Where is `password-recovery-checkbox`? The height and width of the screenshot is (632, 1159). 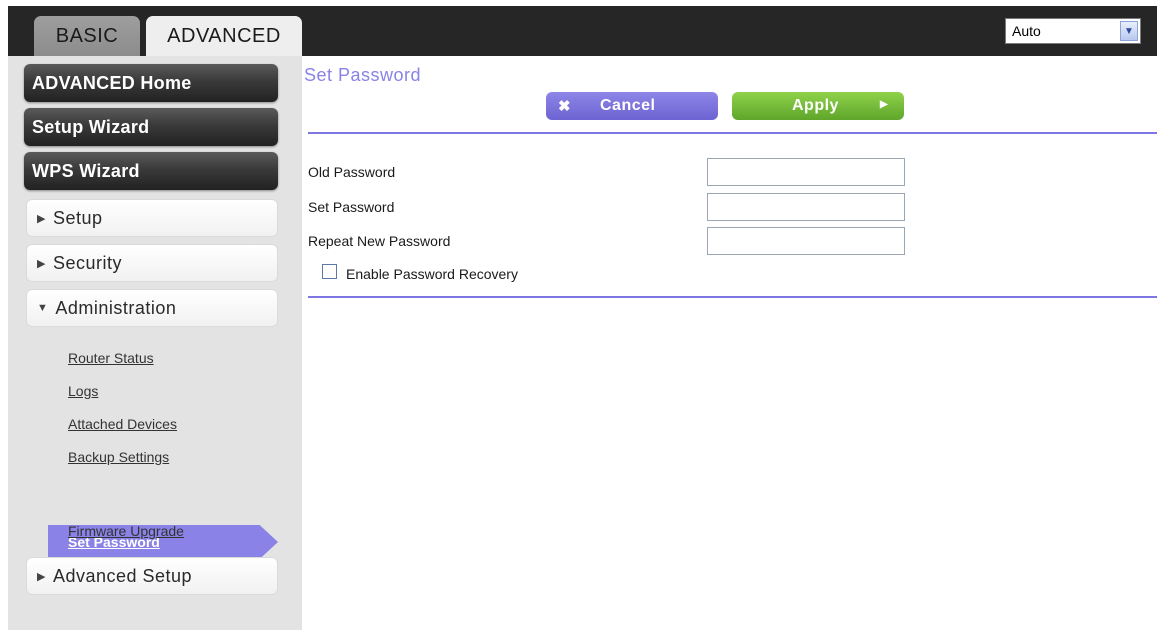
password-recovery-checkbox is located at coordinates (329, 271).